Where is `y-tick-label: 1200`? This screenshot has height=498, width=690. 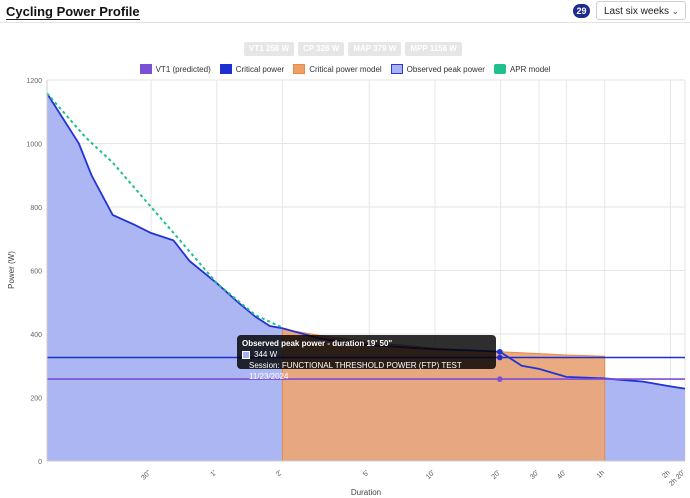
y-tick-label: 1200 is located at coordinates (34, 81).